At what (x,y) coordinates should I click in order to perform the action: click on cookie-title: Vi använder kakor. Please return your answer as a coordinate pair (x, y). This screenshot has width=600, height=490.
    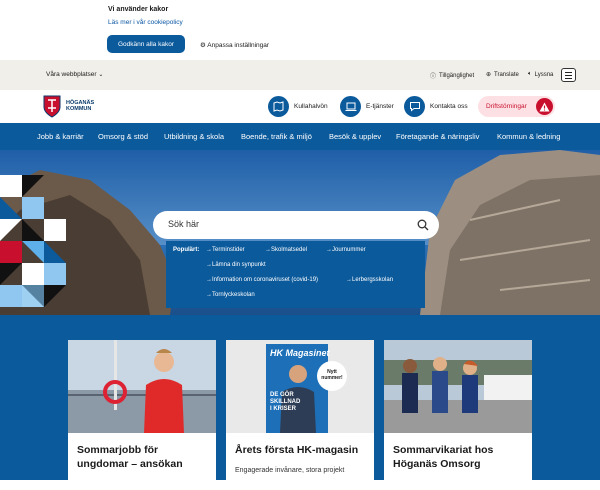
    Looking at the image, I should click on (138, 9).